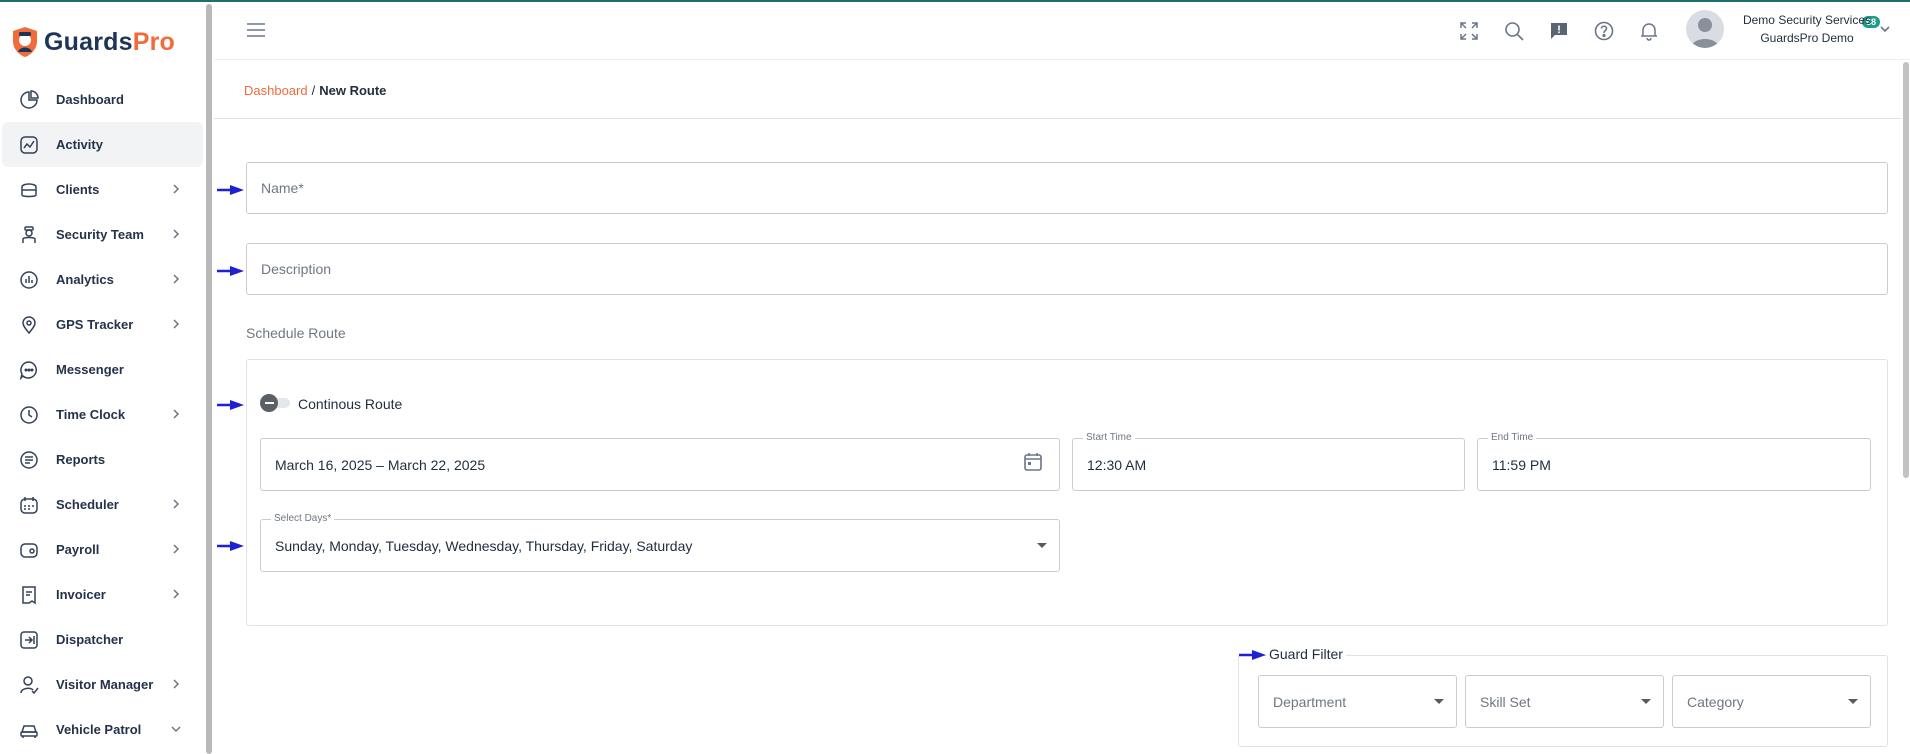  I want to click on sidebar-item-visitor-manager: Visitor Manager, so click(102, 684).